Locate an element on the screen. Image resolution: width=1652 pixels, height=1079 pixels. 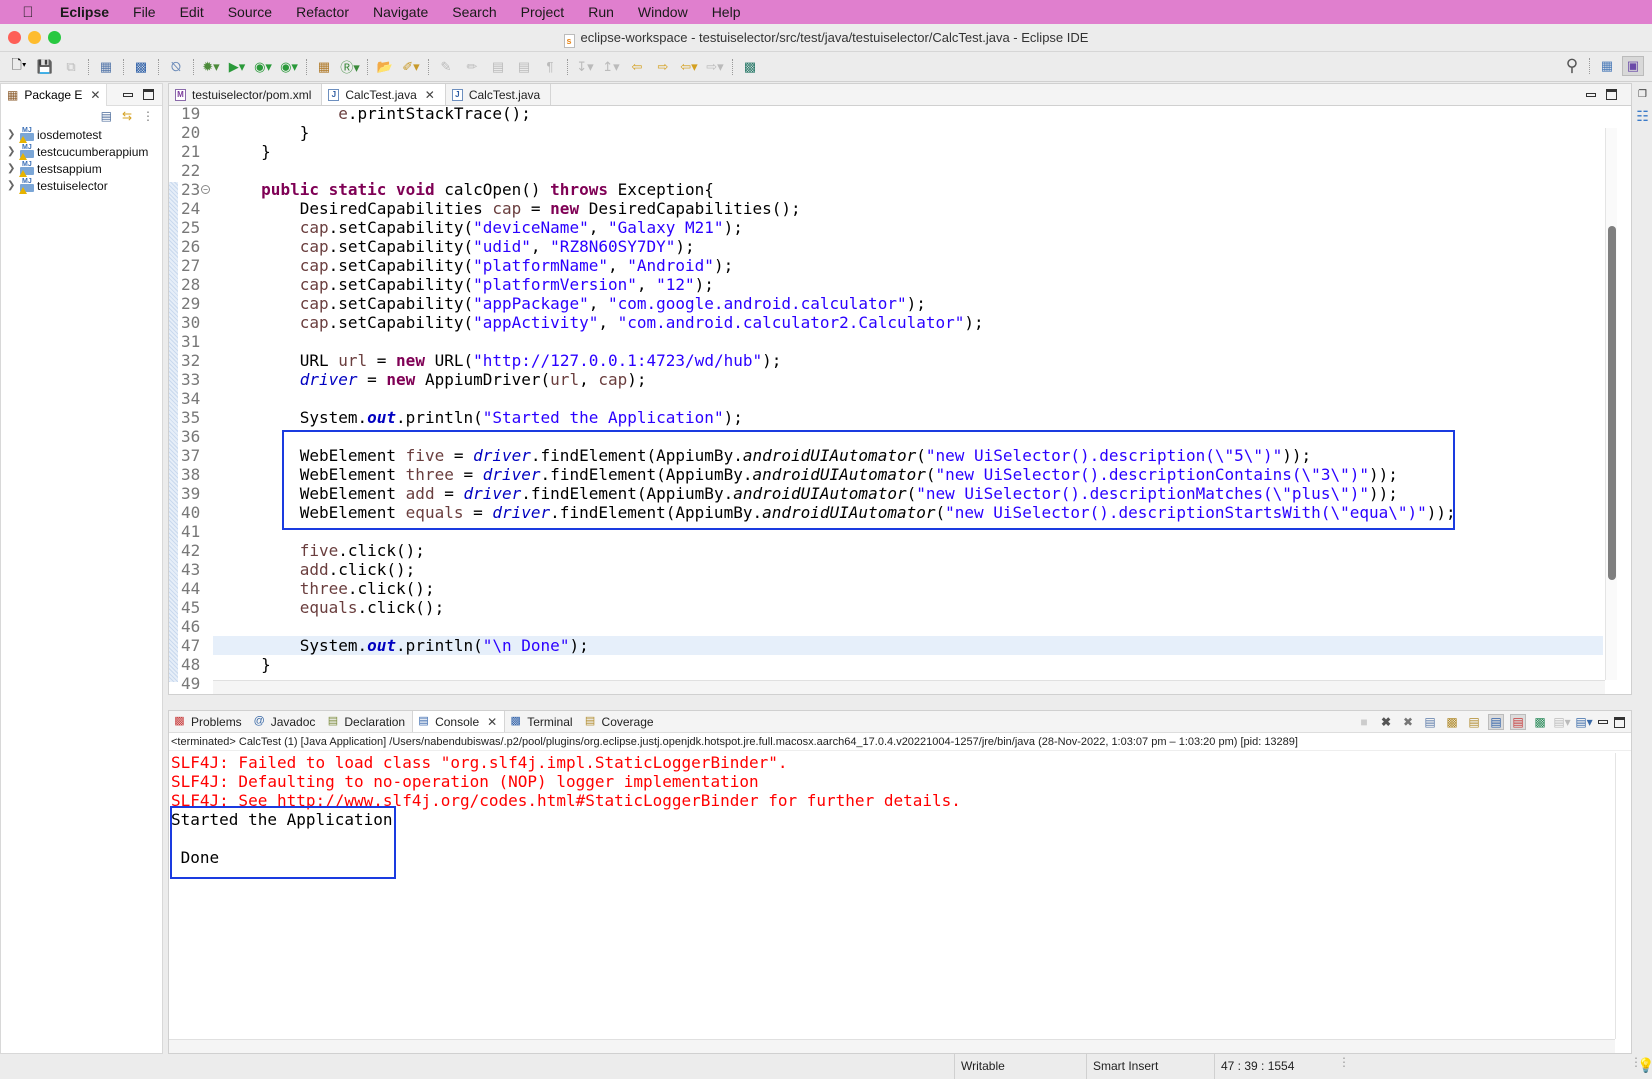
display-selected-console-icon: ▤▾ is located at coordinates (1561, 722).